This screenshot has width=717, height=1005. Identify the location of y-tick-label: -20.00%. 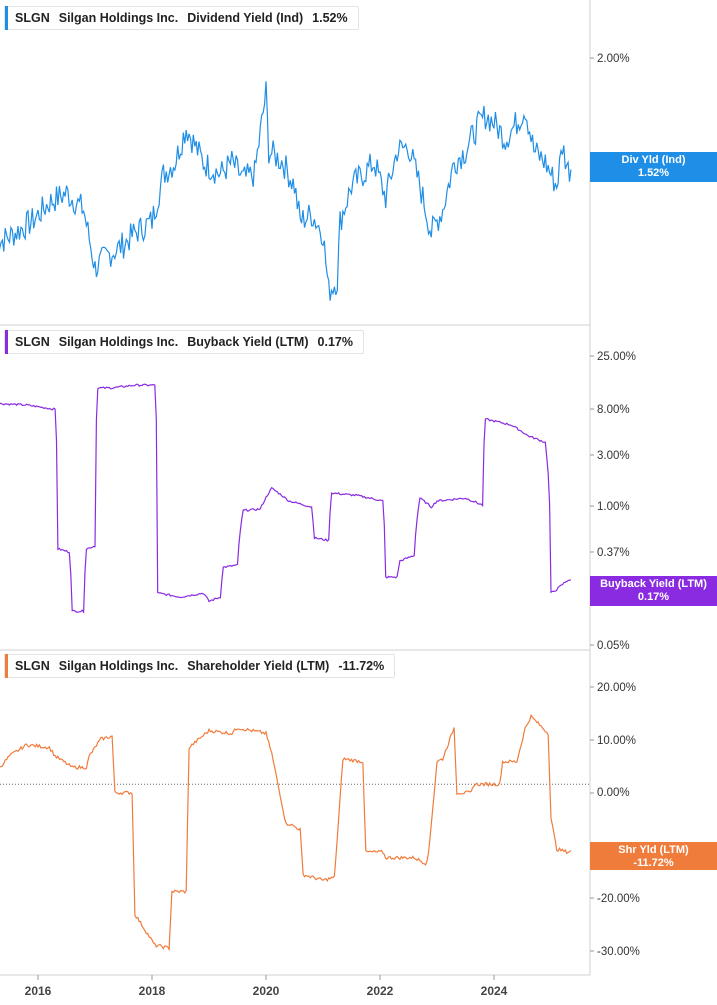
(618, 899).